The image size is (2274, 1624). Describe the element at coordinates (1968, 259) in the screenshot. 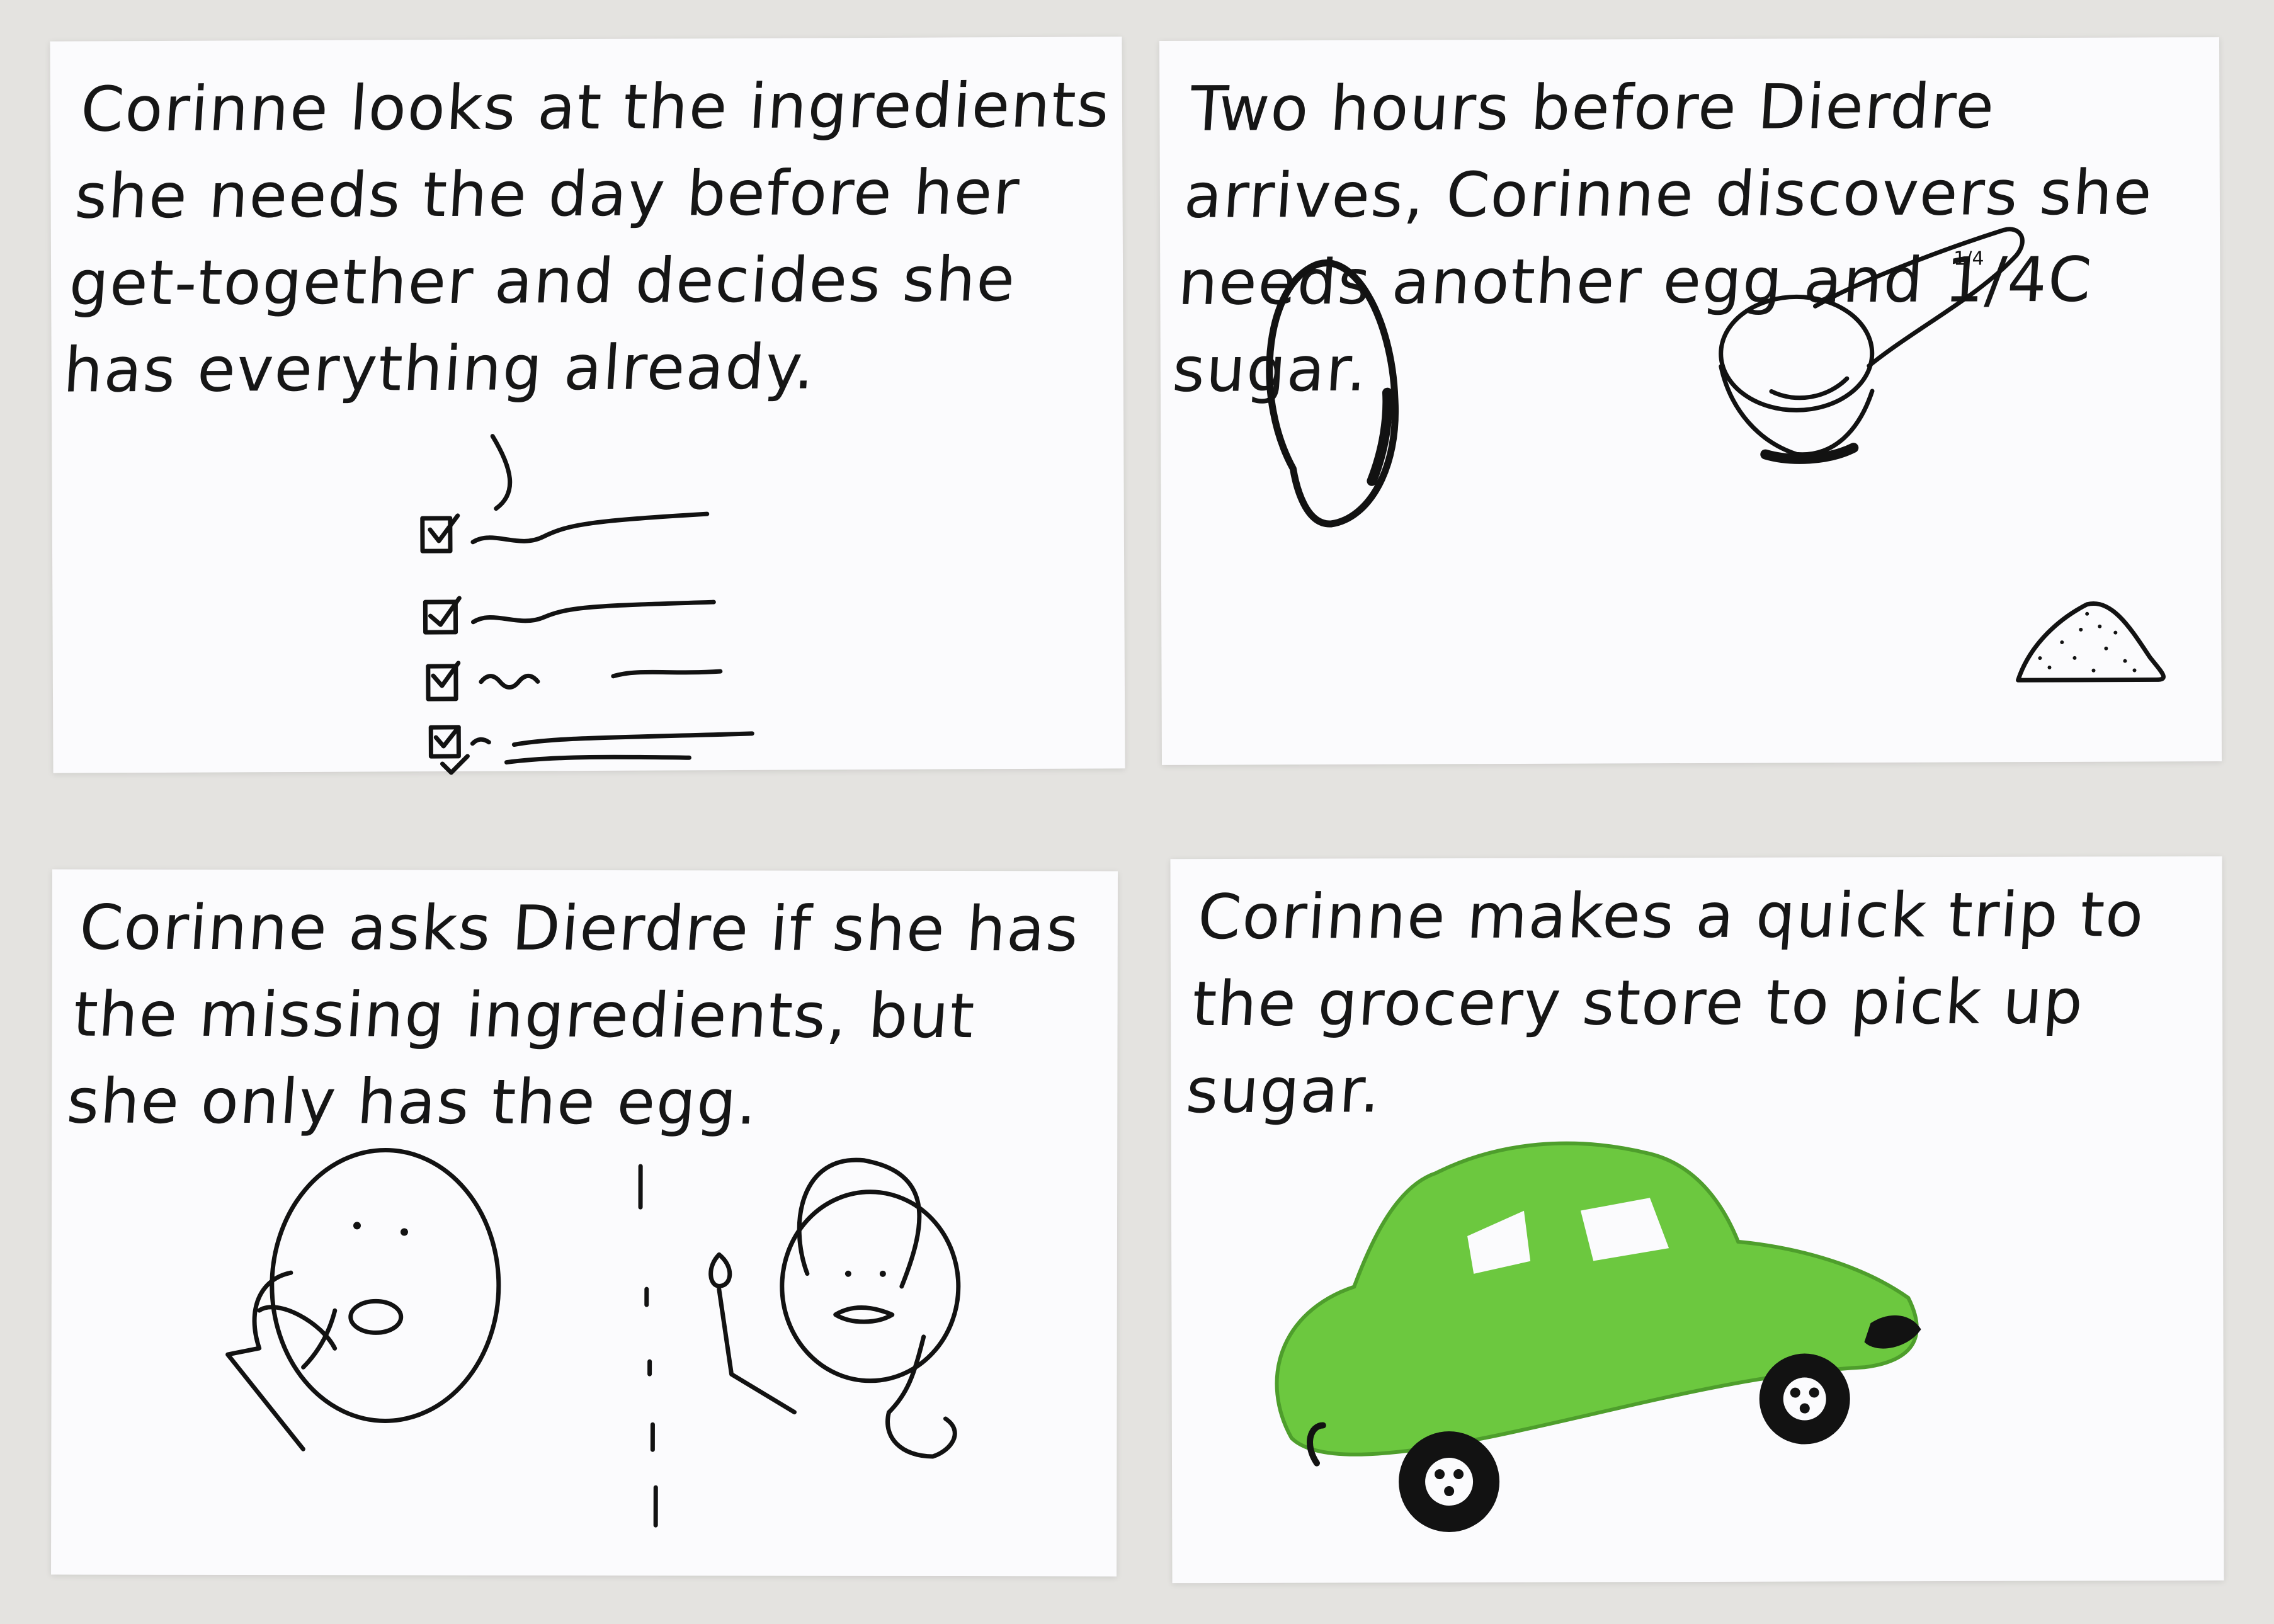

I see `measuring-cup-label: 1/4` at that location.